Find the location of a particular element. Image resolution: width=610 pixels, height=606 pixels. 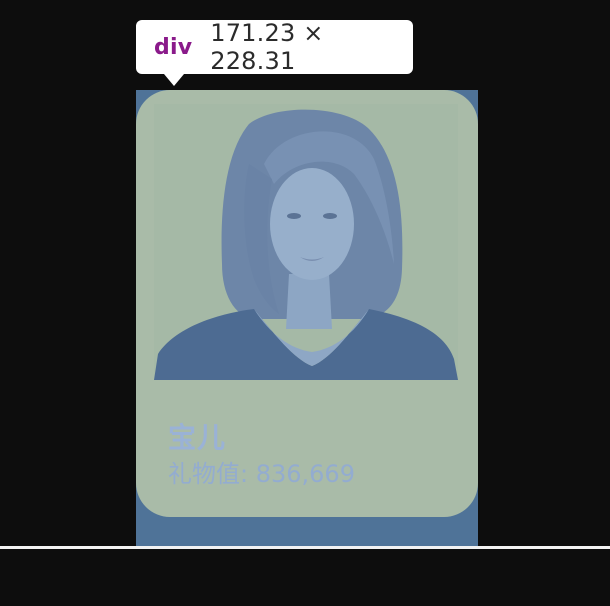

tooltip-dimensions: 171.23 × 228.31 is located at coordinates (267, 47).